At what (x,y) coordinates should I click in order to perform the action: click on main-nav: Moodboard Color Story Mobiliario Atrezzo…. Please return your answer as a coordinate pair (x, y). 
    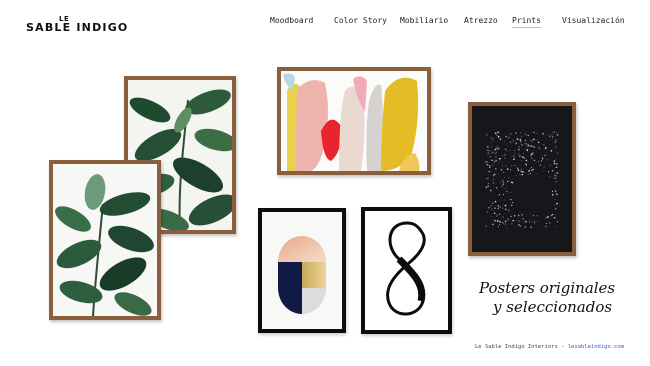
    Looking at the image, I should click on (325, 23).